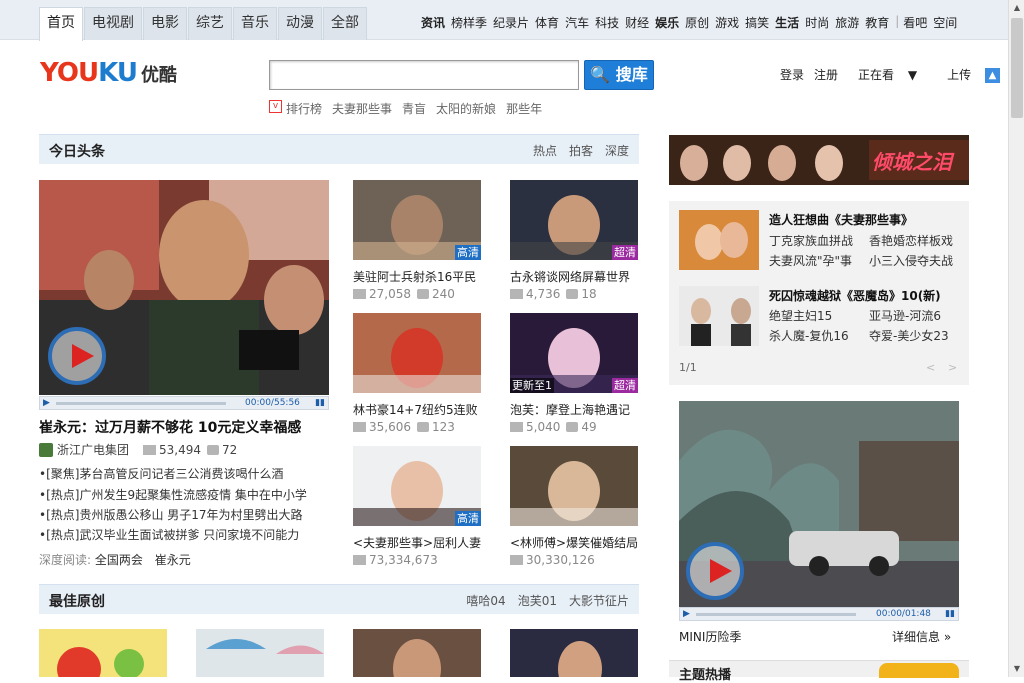  I want to click on video-stats: 4,736 18, so click(553, 294).